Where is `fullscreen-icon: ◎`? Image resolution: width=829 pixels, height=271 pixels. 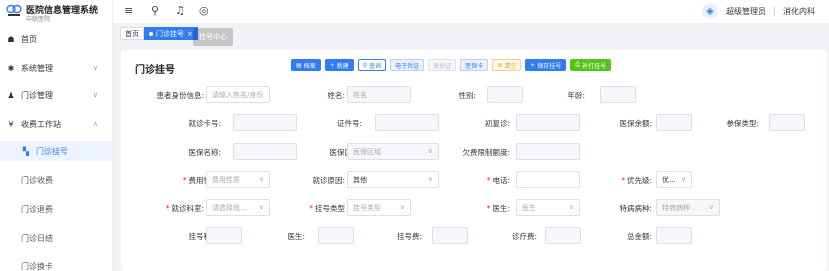 fullscreen-icon: ◎ is located at coordinates (204, 10).